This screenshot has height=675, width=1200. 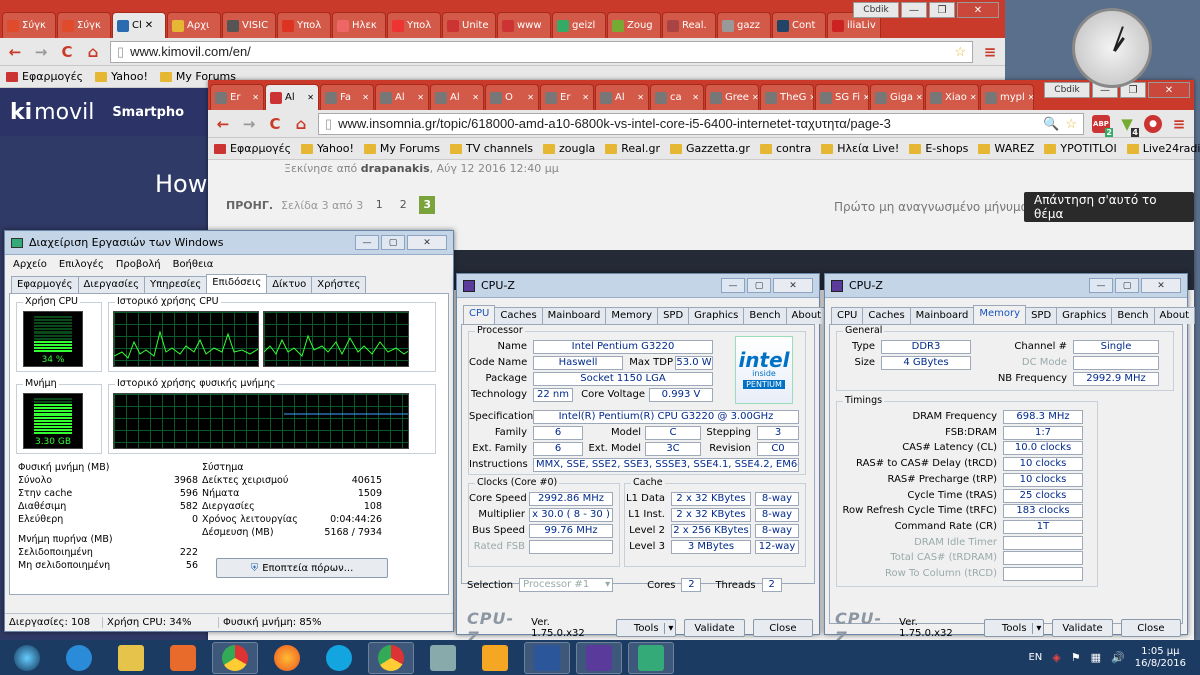 What do you see at coordinates (524, 25) in the screenshot?
I see `browser-tab: www` at bounding box center [524, 25].